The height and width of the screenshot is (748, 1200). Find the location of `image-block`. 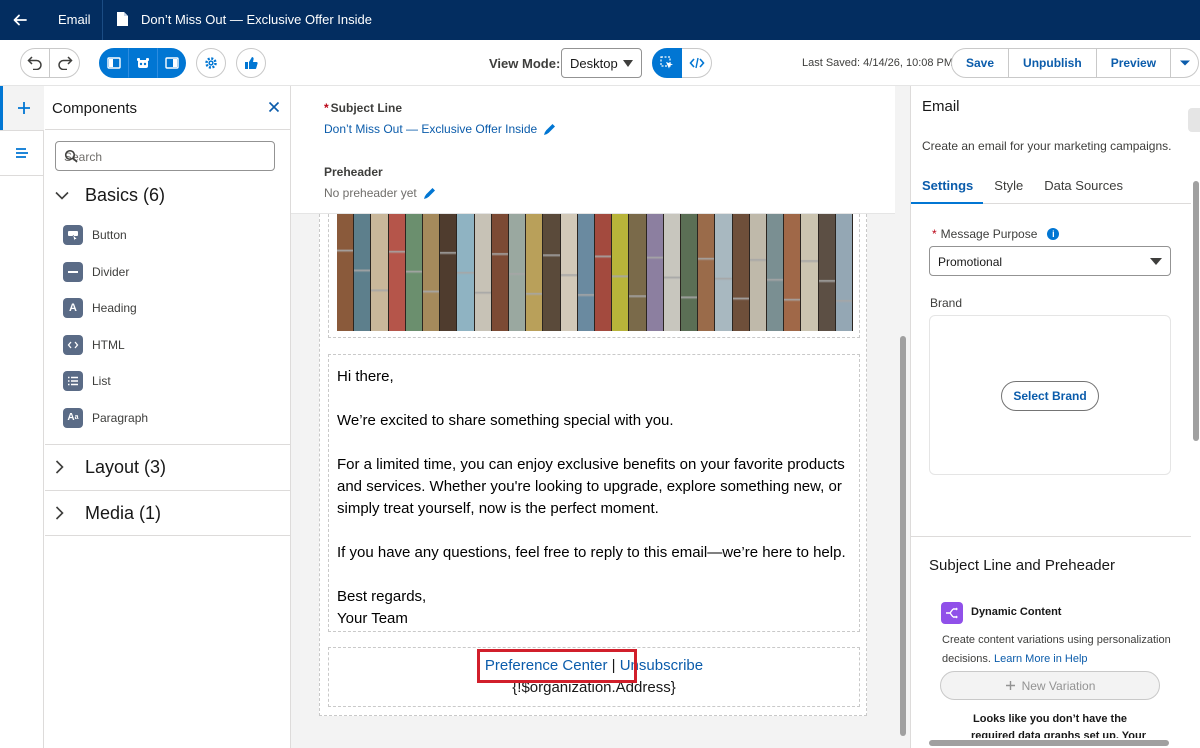

image-block is located at coordinates (594, 276).